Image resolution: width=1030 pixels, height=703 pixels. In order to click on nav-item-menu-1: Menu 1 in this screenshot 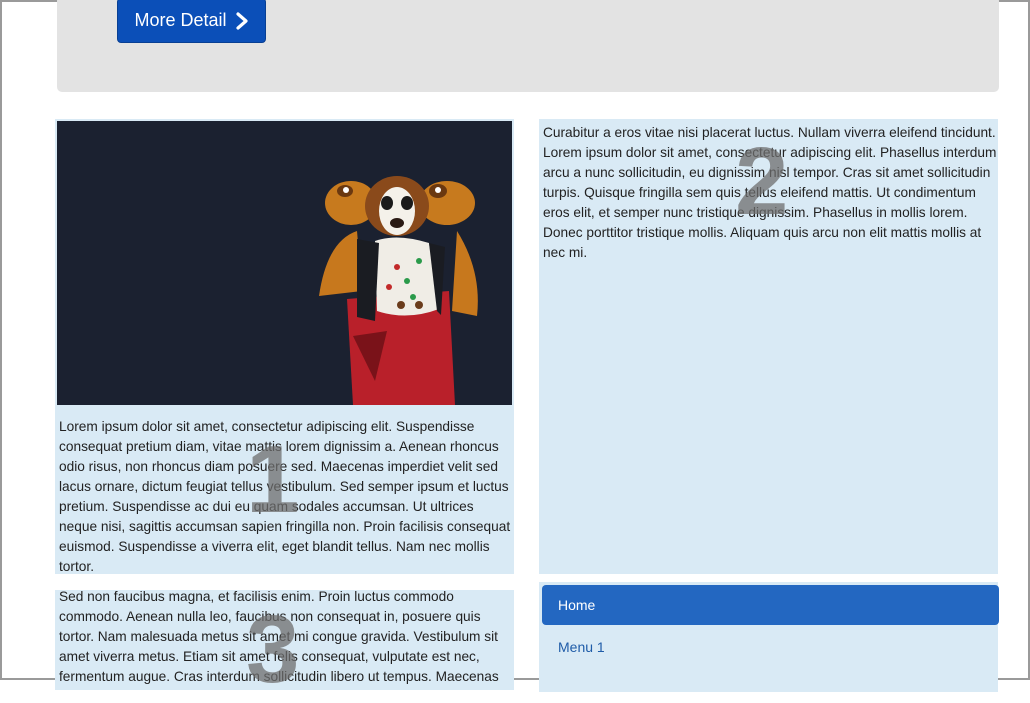, I will do `click(770, 647)`.